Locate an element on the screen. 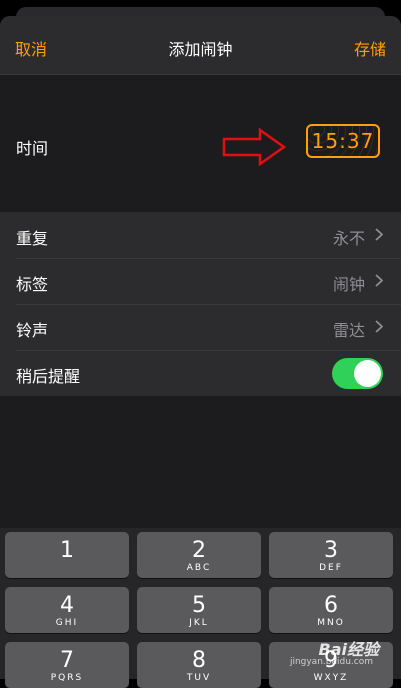 The width and height of the screenshot is (401, 688). key-4: 4 GHI is located at coordinates (67, 610).